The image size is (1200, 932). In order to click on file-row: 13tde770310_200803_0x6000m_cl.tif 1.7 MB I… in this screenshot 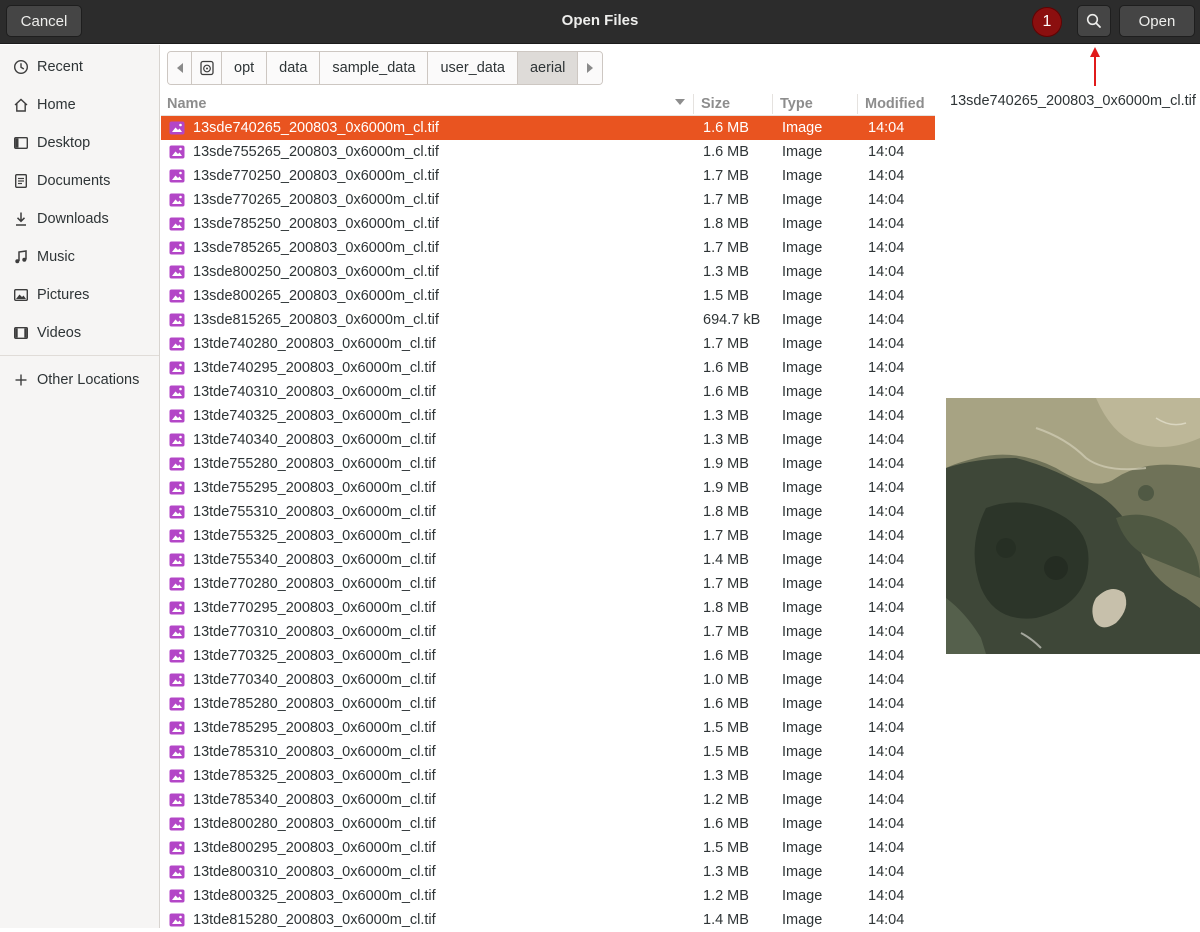, I will do `click(548, 632)`.